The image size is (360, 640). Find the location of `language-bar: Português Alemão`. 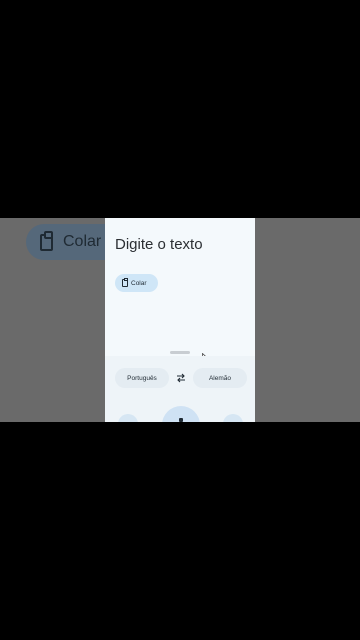

language-bar: Português Alemão is located at coordinates (180, 389).